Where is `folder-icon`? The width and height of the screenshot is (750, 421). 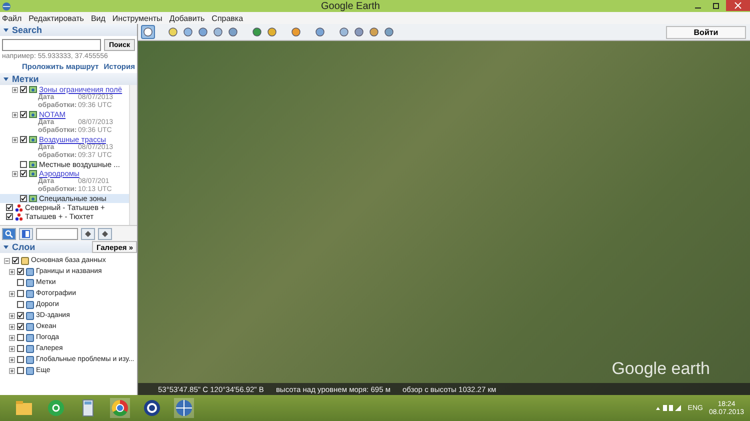 folder-icon is located at coordinates (24, 408).